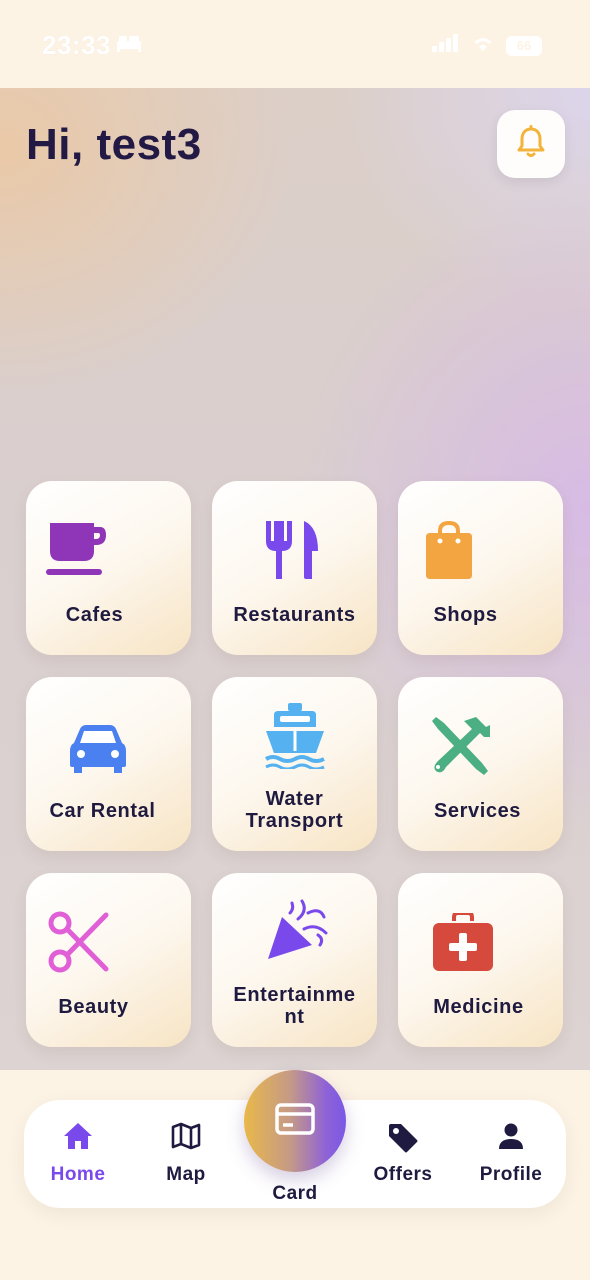  I want to click on status-bar: 23:33 66, so click(295, 44).